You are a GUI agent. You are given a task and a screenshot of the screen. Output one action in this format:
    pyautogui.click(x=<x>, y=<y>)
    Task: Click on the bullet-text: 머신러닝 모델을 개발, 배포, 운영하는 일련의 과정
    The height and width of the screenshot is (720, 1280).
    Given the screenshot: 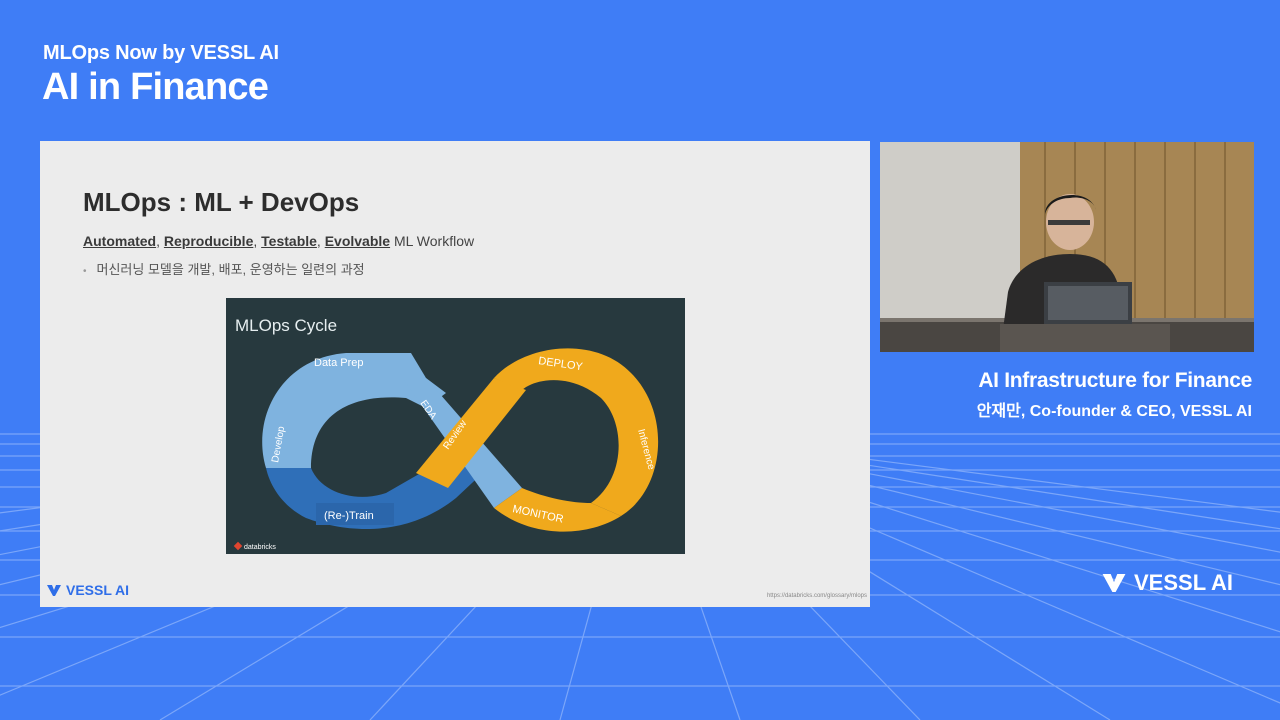 What is the action you would take?
    pyautogui.click(x=230, y=269)
    